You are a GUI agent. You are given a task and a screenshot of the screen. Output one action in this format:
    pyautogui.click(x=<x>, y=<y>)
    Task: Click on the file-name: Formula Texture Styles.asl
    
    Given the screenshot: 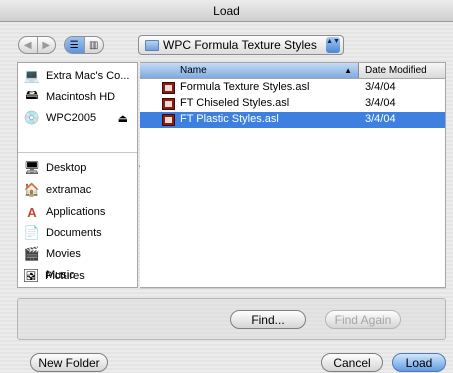 What is the action you would take?
    pyautogui.click(x=245, y=87)
    